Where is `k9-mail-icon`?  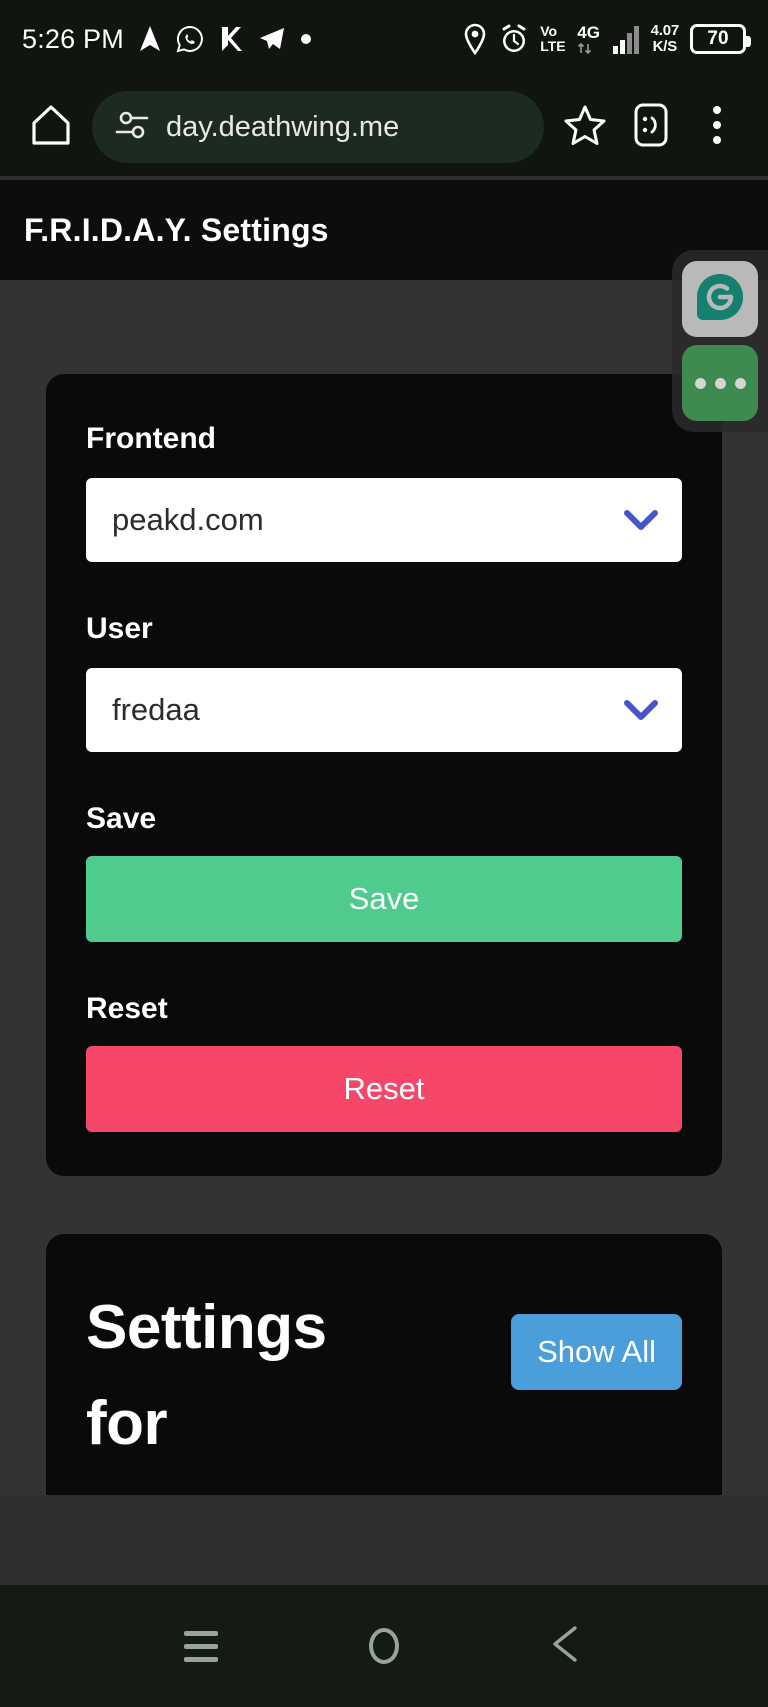 k9-mail-icon is located at coordinates (231, 39).